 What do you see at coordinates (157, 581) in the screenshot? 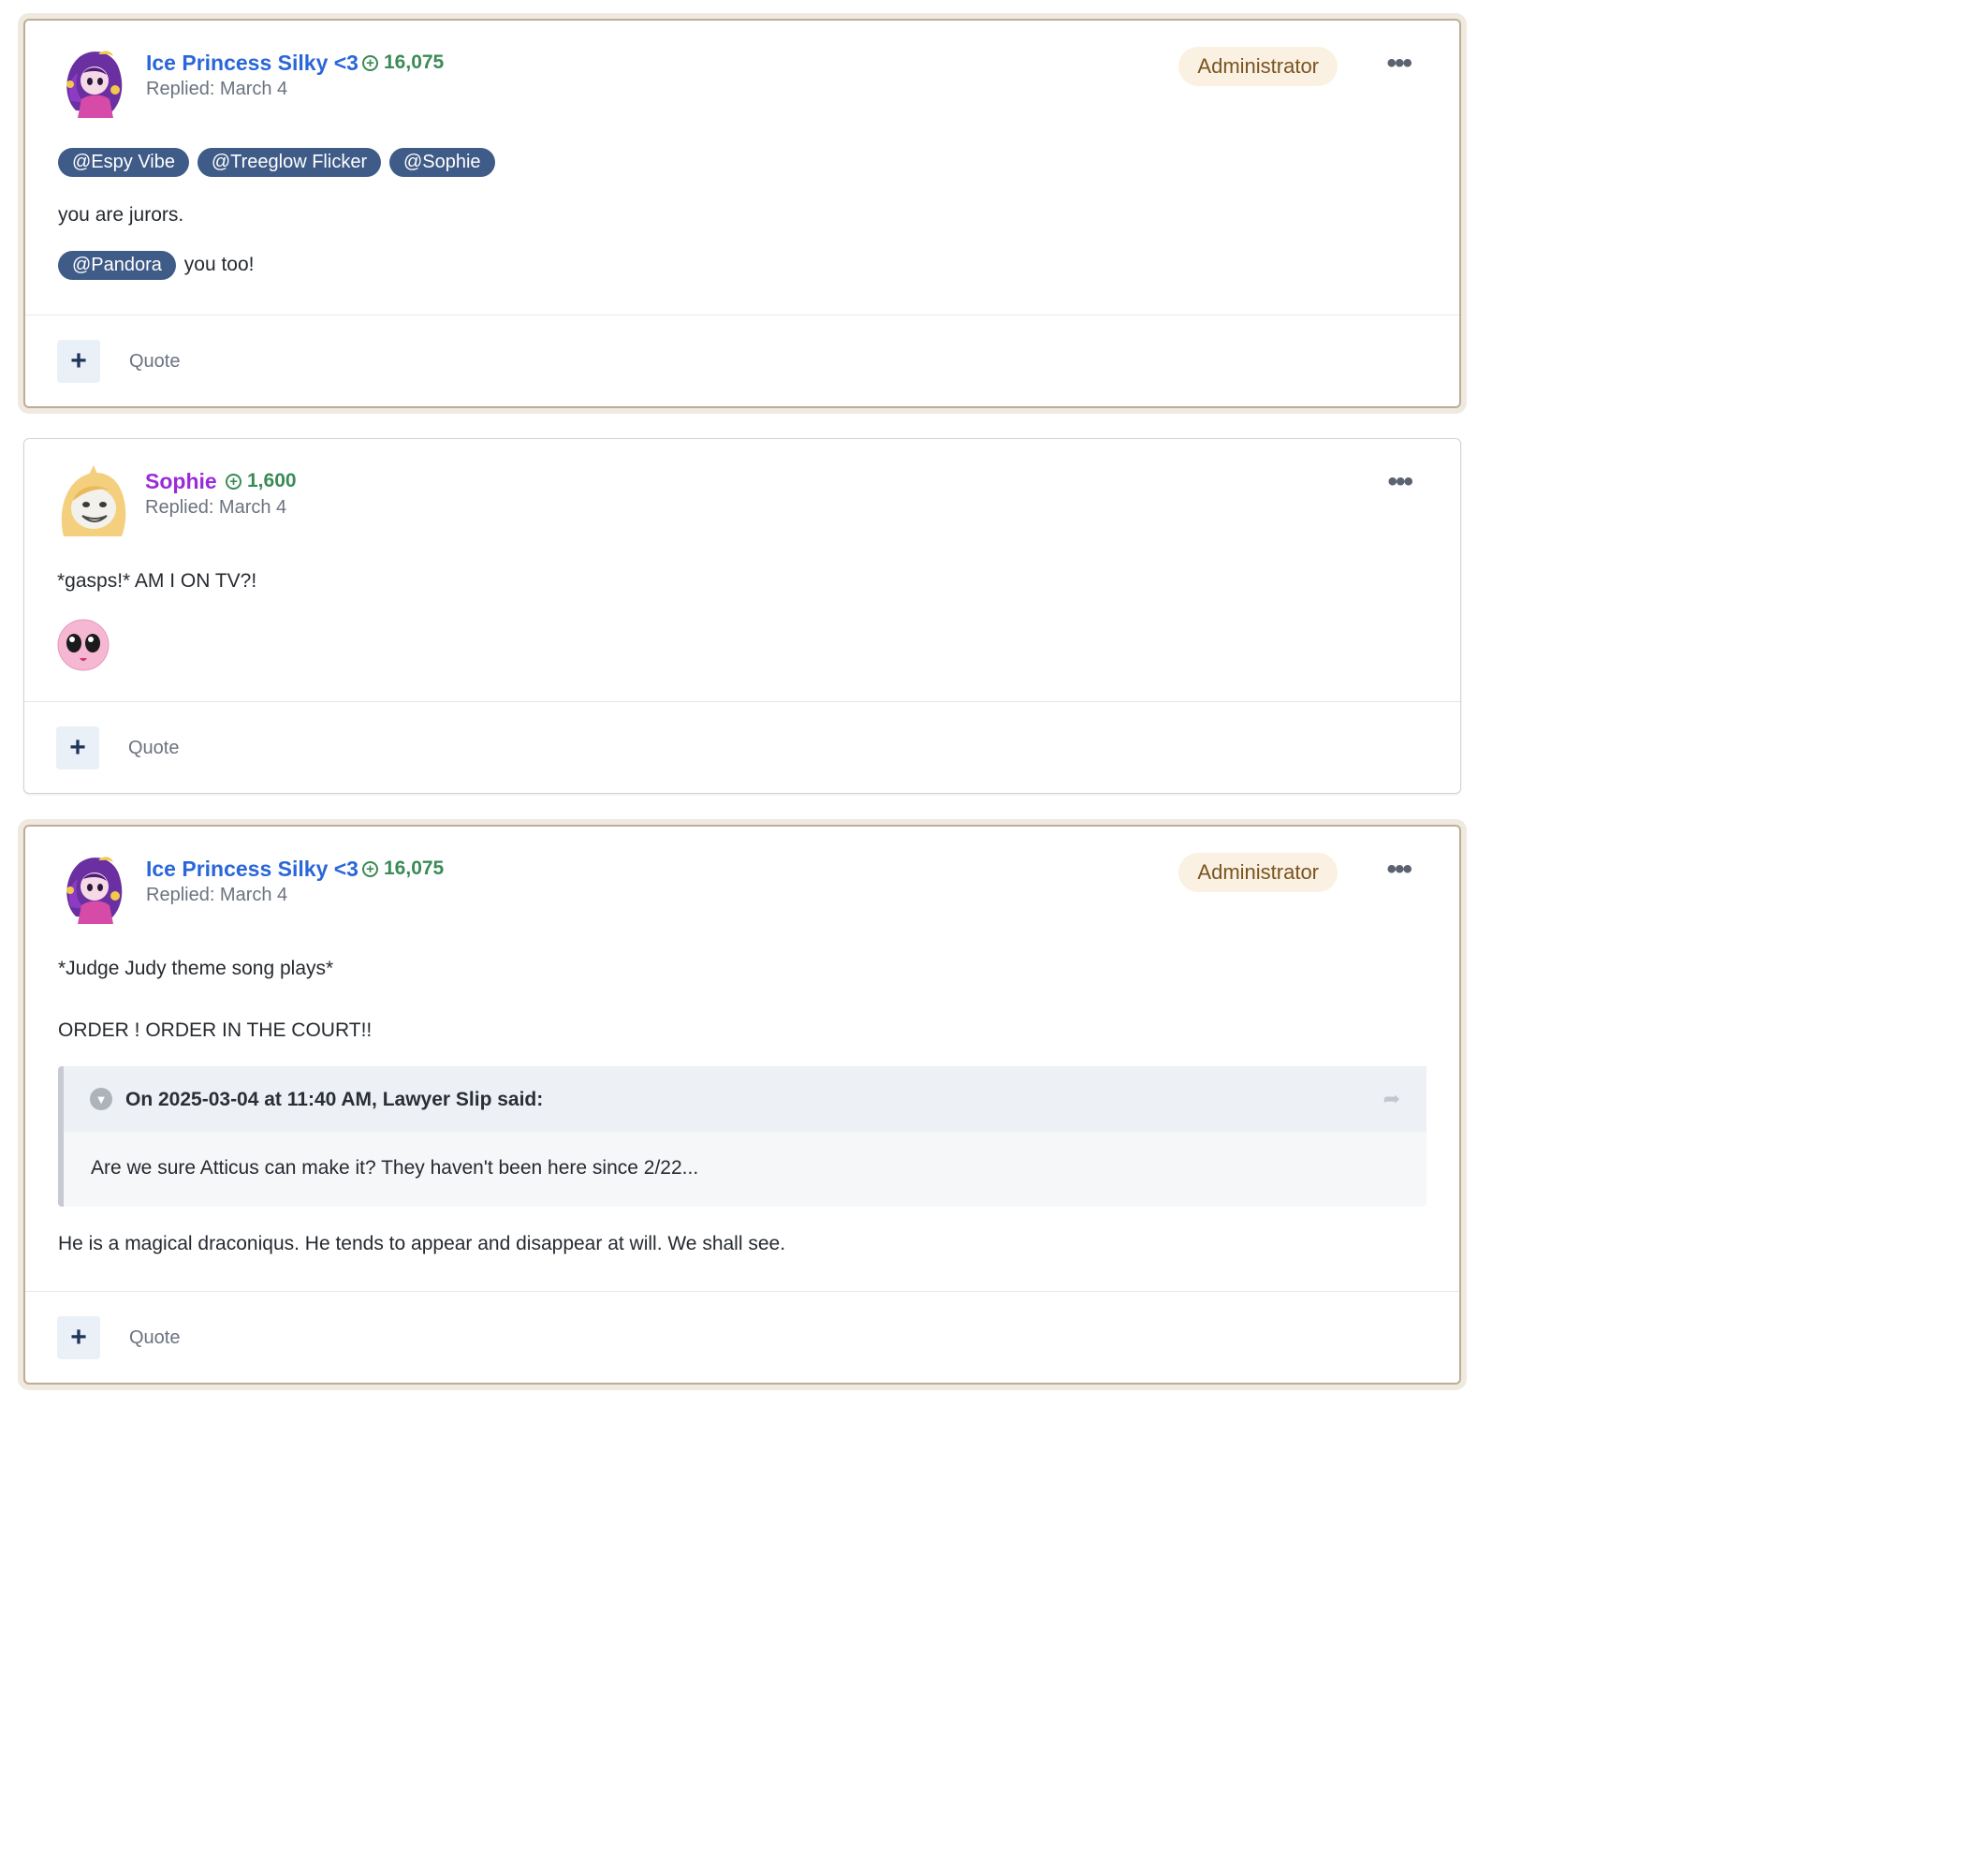
I see `post-text: *gasps!* AM I ON TV?!` at bounding box center [157, 581].